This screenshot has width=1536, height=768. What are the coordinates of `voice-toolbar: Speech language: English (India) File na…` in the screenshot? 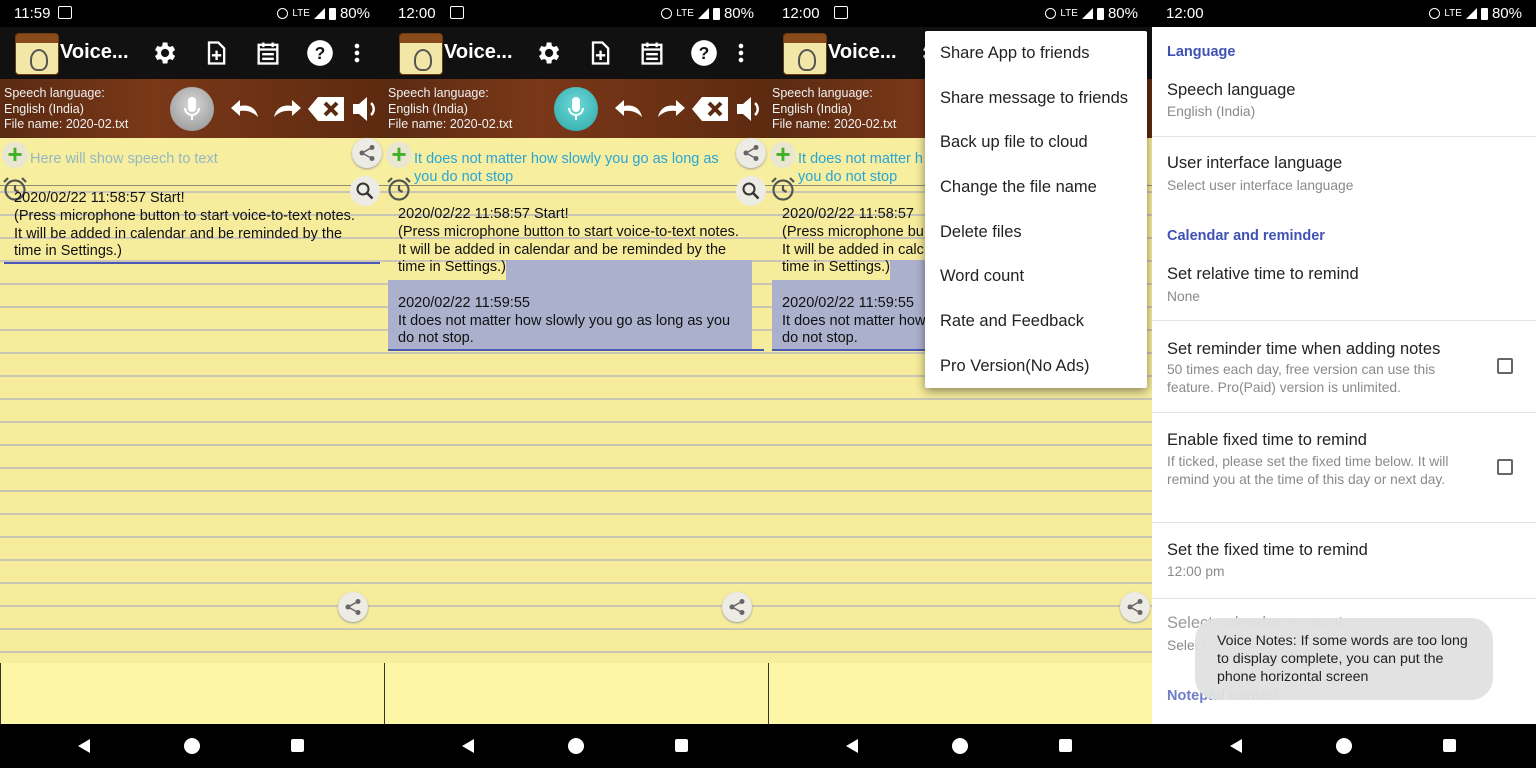 It's located at (576, 108).